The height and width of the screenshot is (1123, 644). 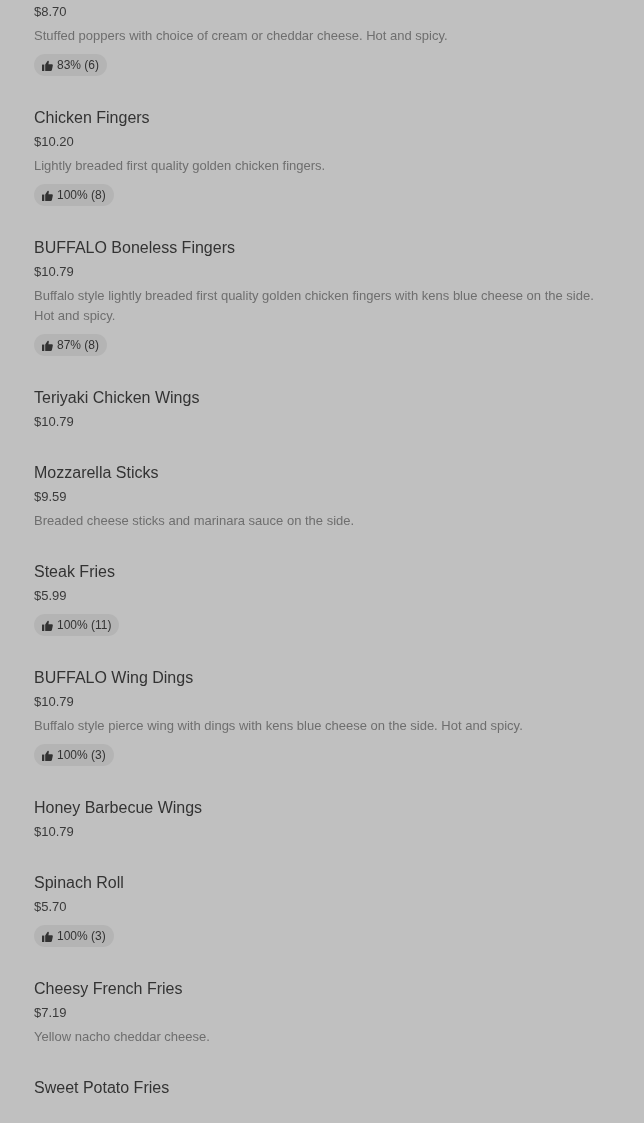 What do you see at coordinates (195, 521) in the screenshot?
I see `item-description: Breaded cheese sticks and marinara sauce on the side.` at bounding box center [195, 521].